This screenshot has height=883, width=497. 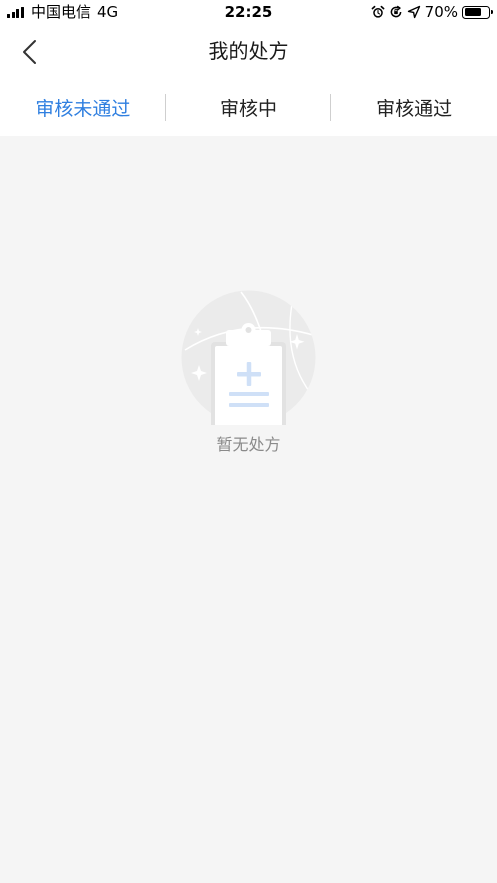 I want to click on tab-rejected: 审核未通过, so click(x=83, y=107).